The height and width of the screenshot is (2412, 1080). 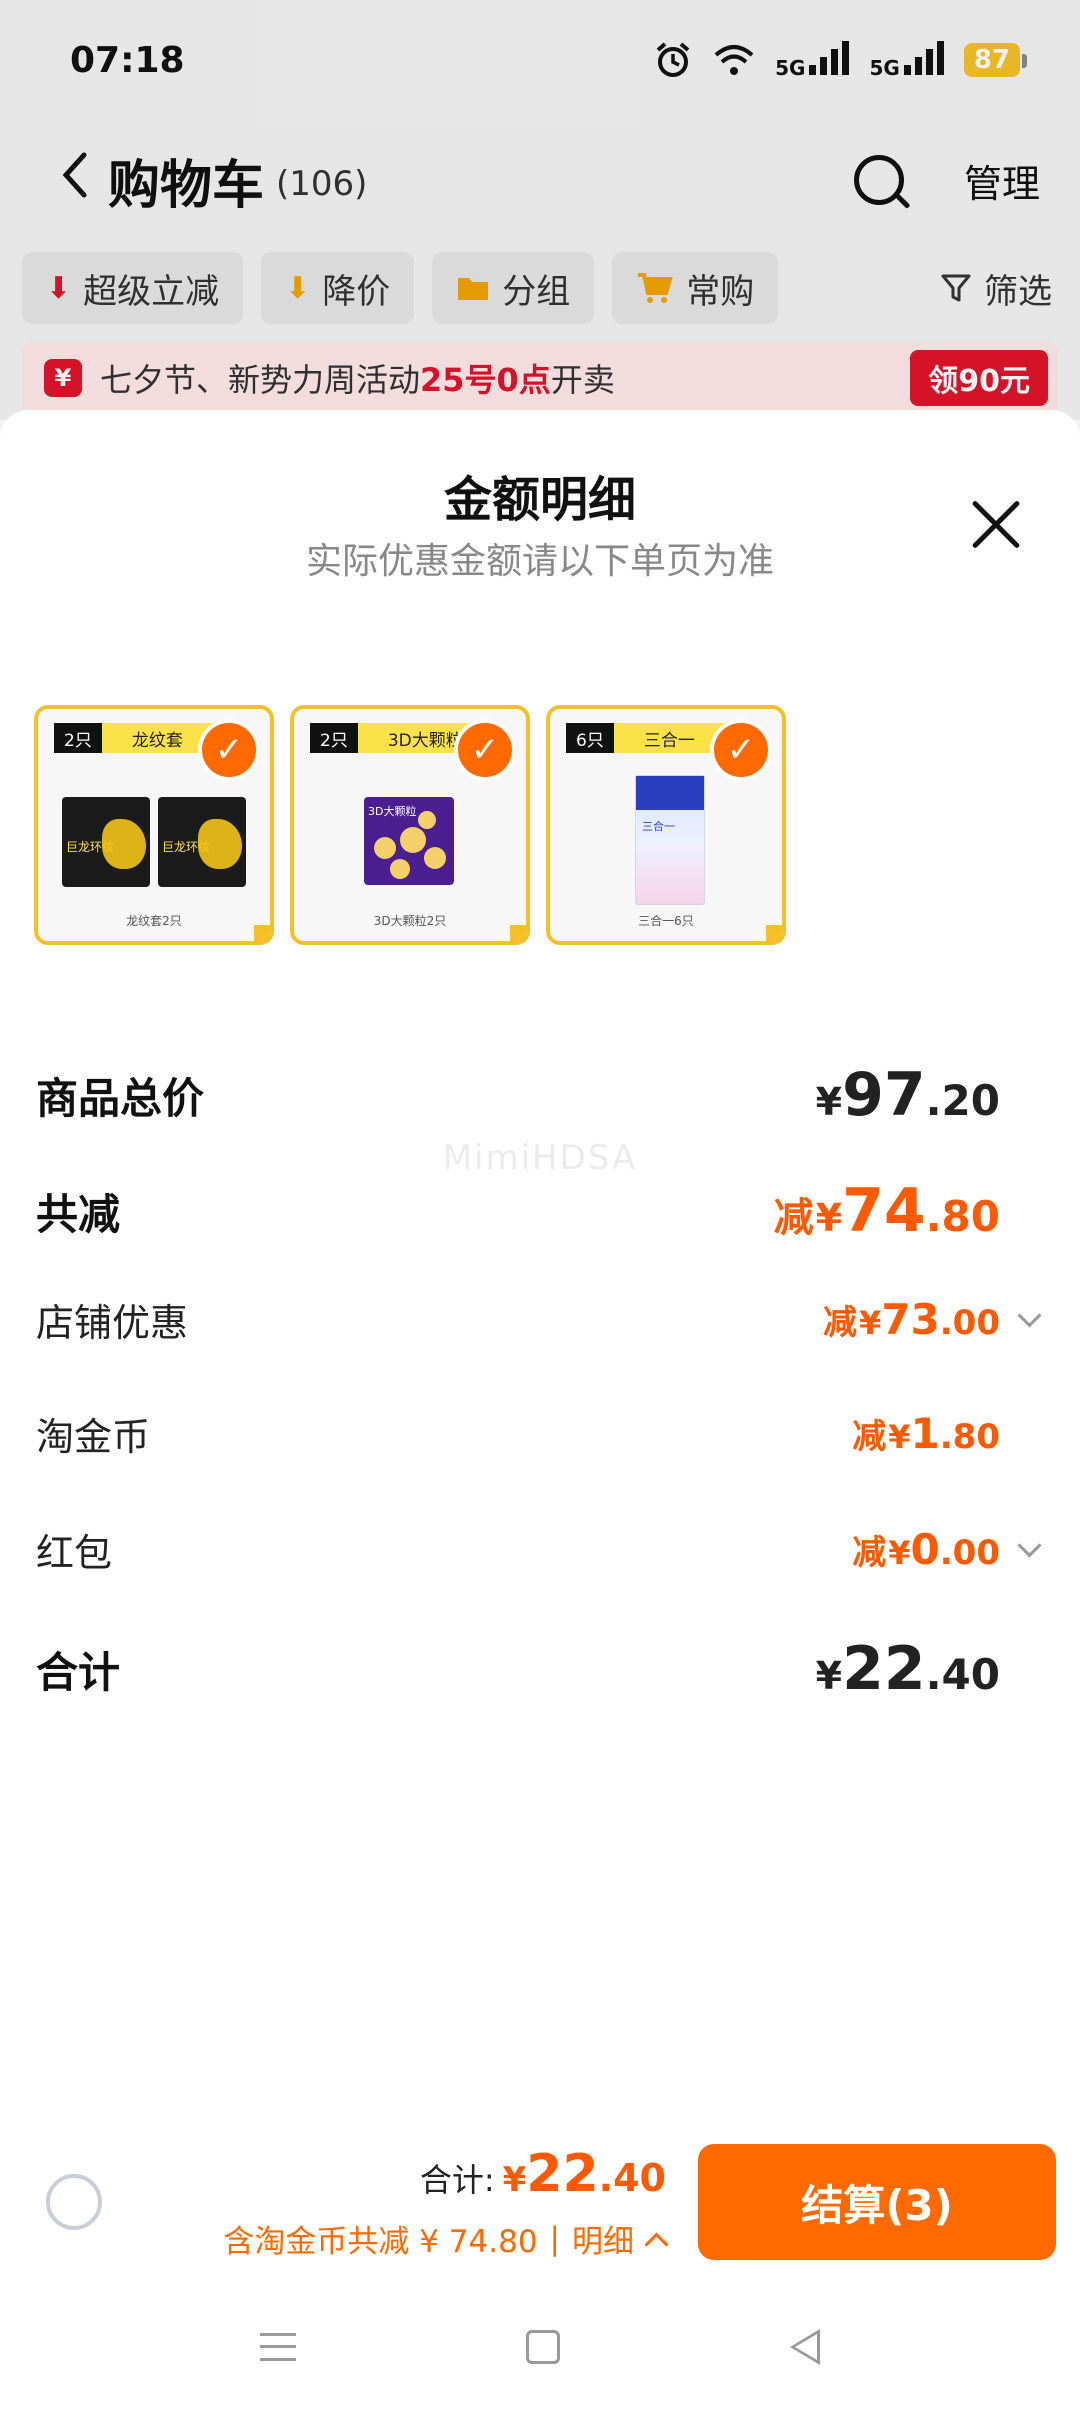 I want to click on row-label: 店铺优惠, so click(x=112, y=1323).